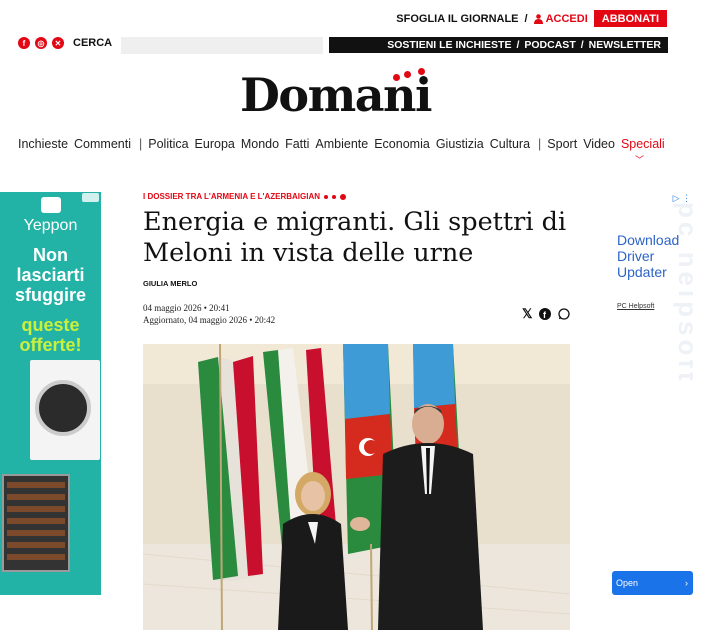 This screenshot has width=710, height=630. What do you see at coordinates (642, 144) in the screenshot?
I see `speciali-label: Speciali` at bounding box center [642, 144].